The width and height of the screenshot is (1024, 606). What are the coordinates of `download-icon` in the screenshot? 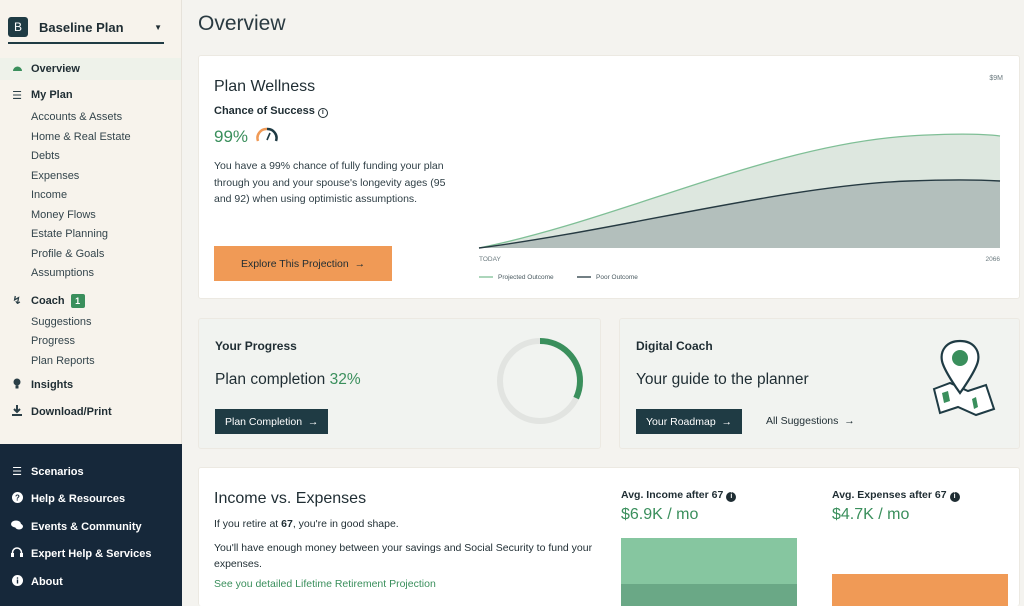 It's located at (17, 412).